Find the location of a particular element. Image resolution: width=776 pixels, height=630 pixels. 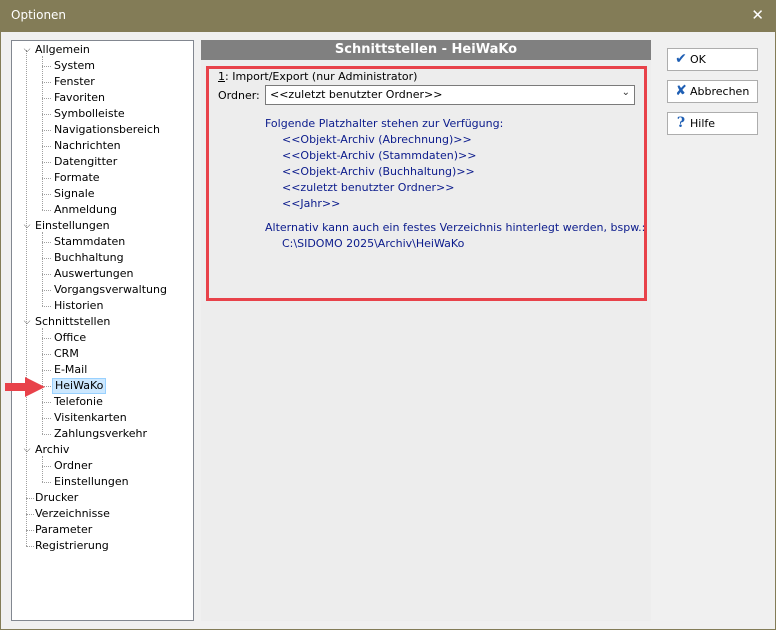

tree-node-label: Navigationsbereich is located at coordinates (107, 129).